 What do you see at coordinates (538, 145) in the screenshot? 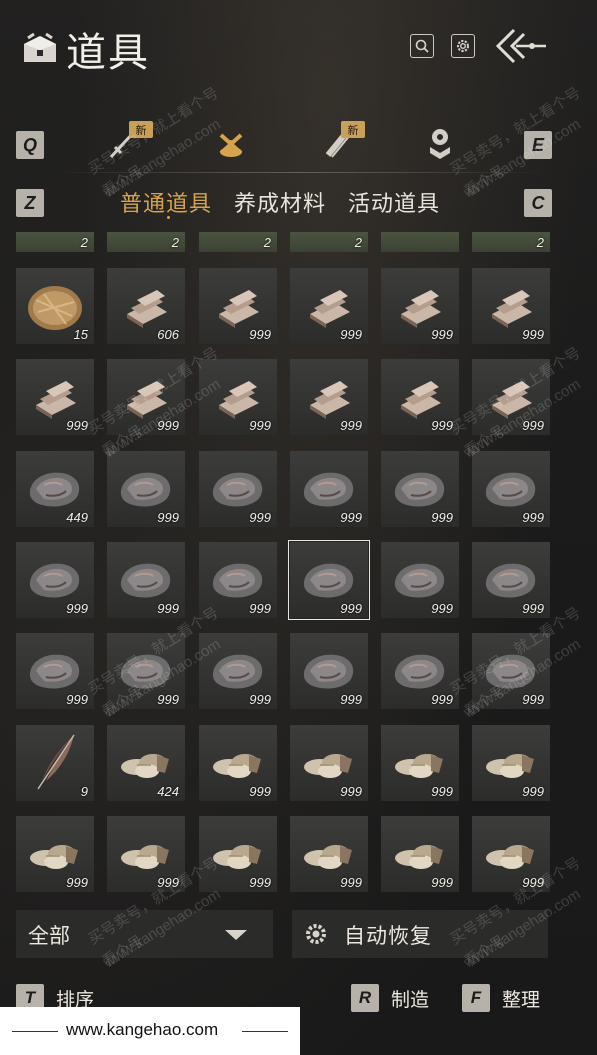
I see `next-category-key: E` at bounding box center [538, 145].